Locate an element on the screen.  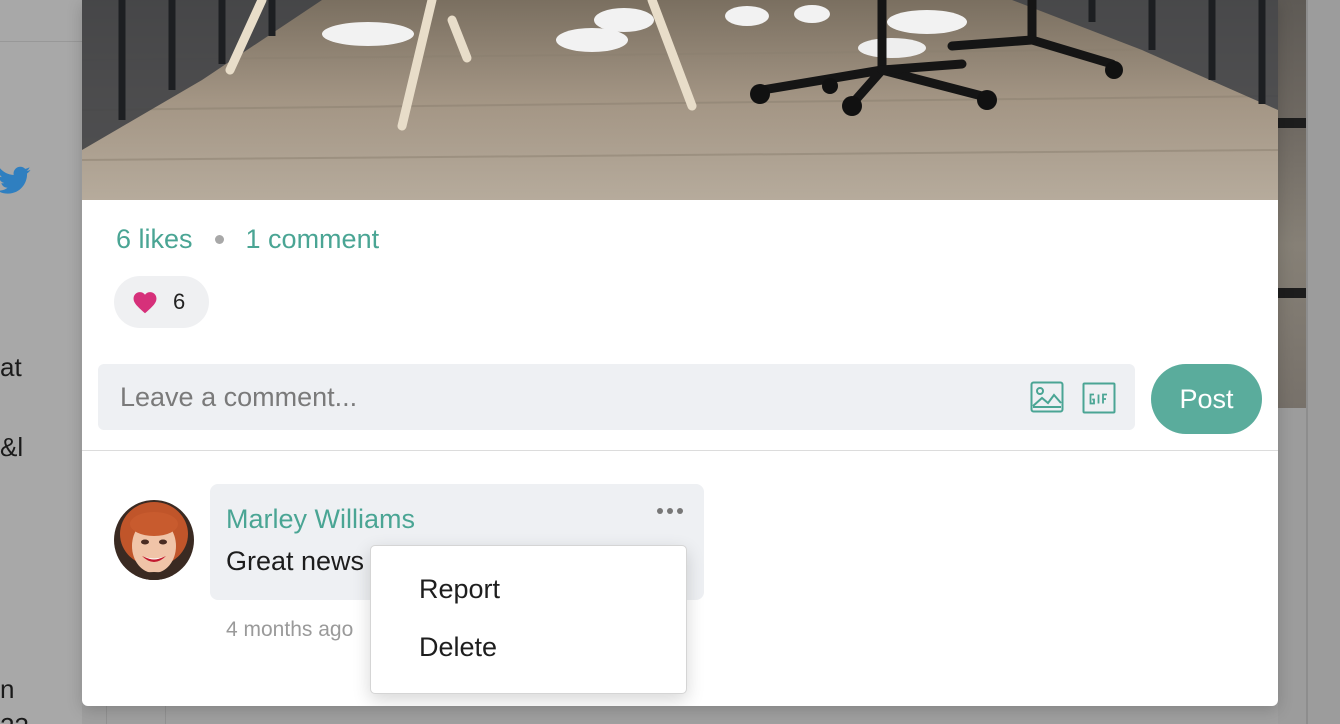
post-stats: 6 likes 1 comment is located at coordinates (247, 239).